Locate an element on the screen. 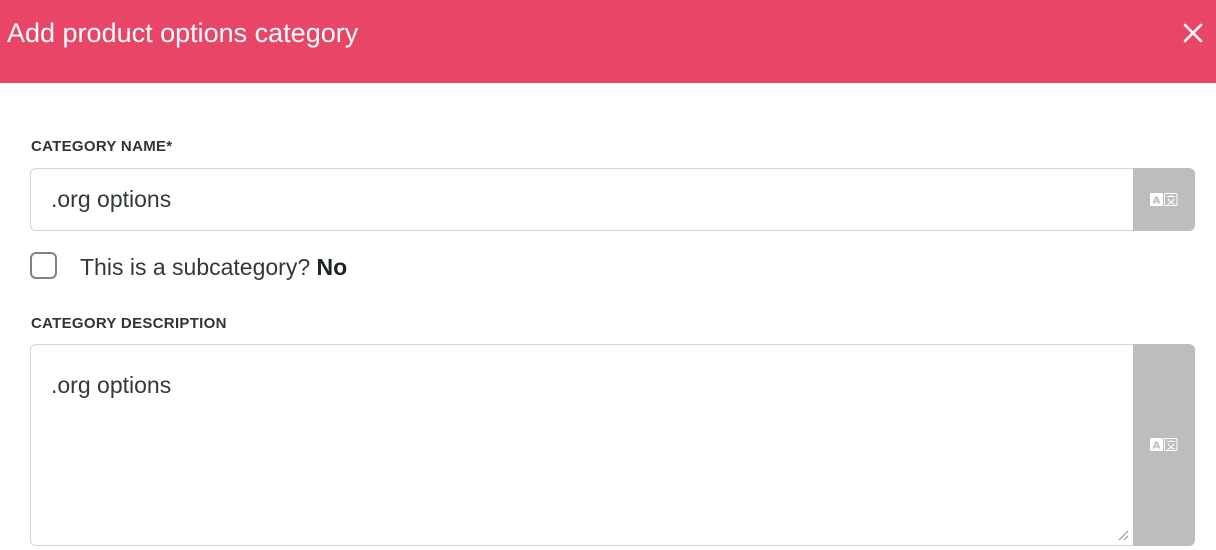 The image size is (1216, 550). subcategory-question: This is a subcategory? is located at coordinates (195, 267).